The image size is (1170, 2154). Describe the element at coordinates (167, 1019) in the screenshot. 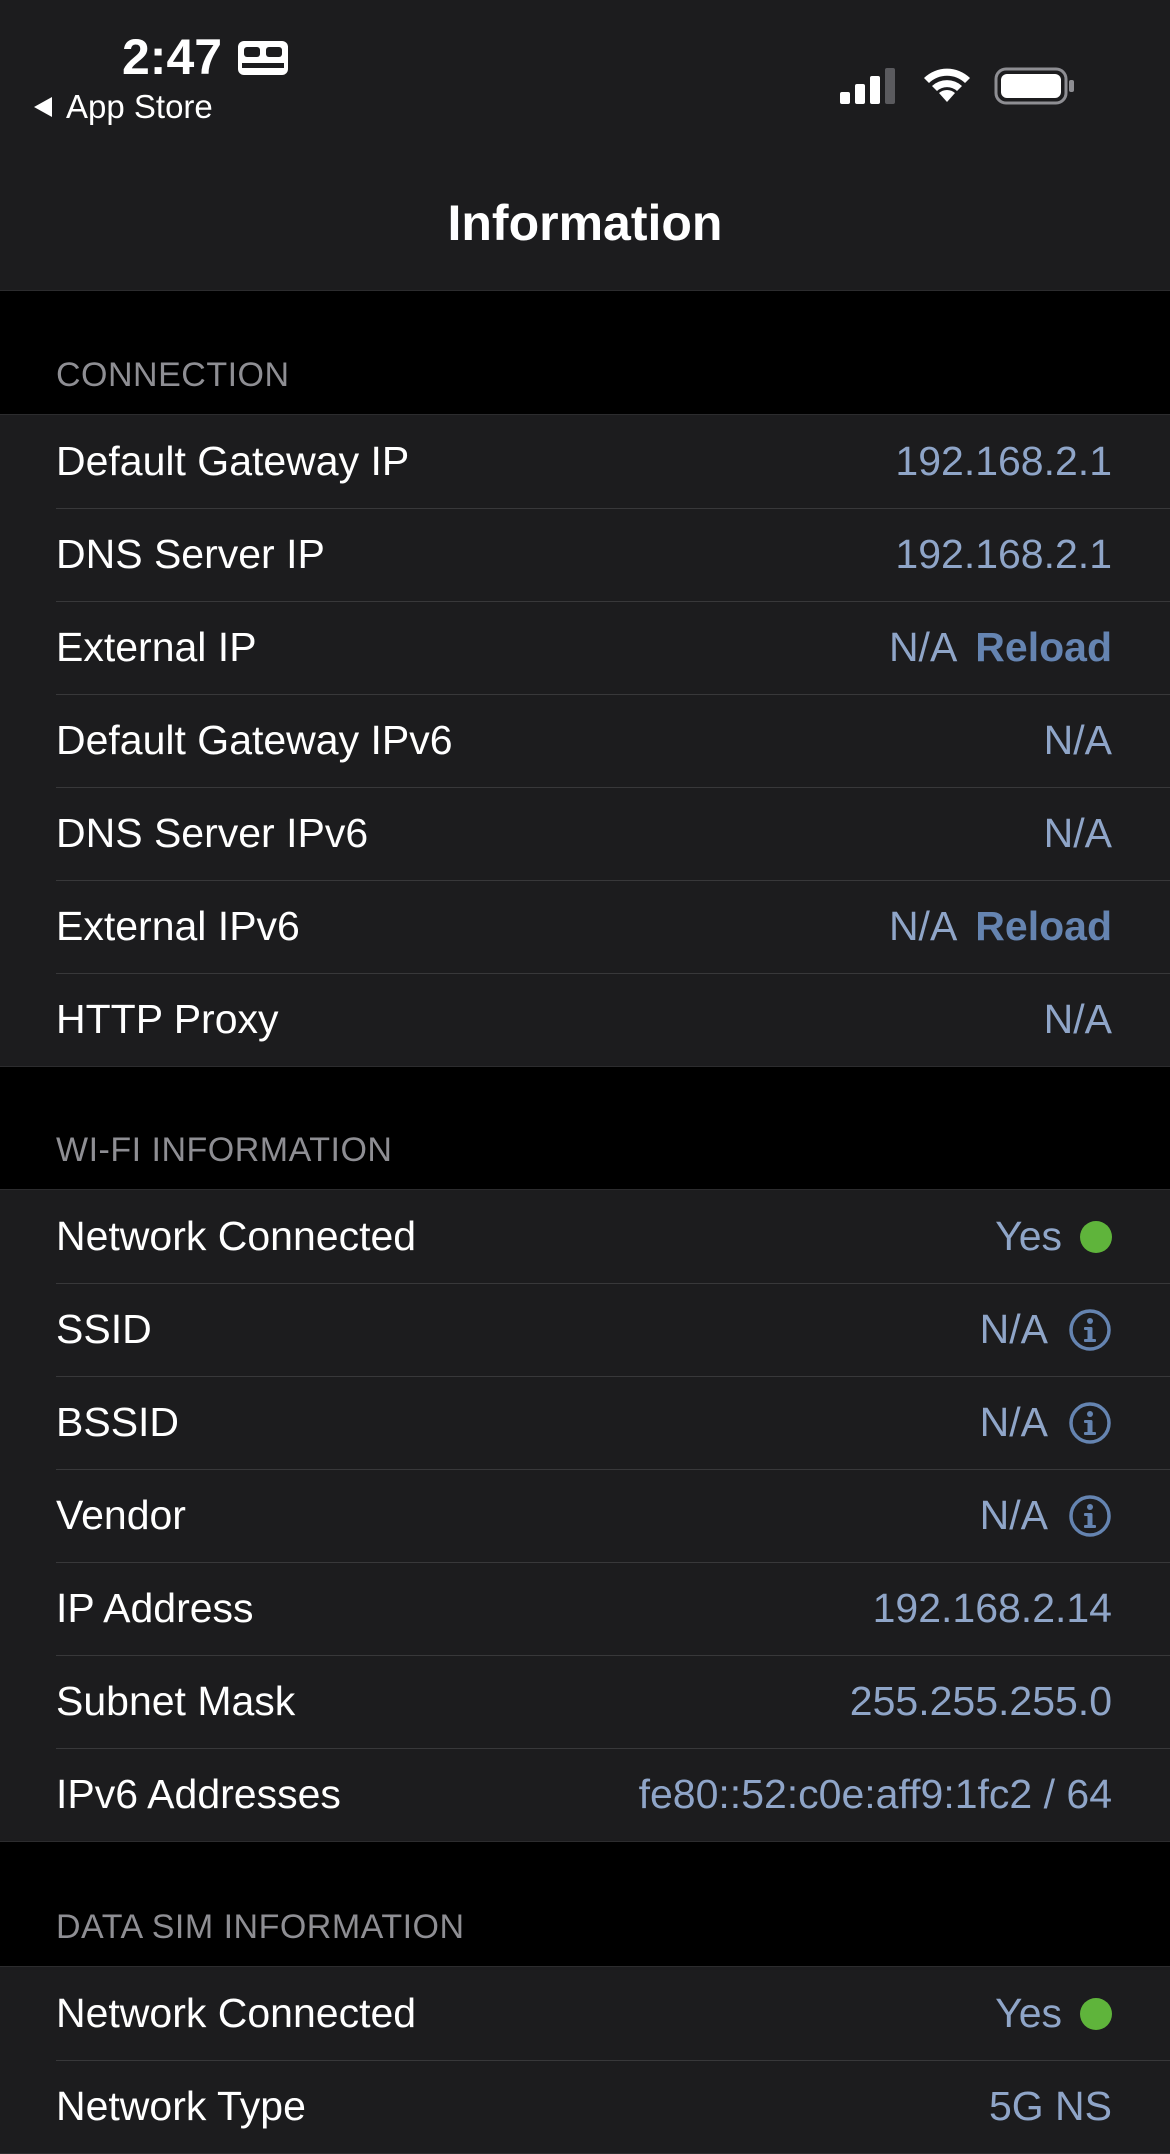

I see `row-label: HTTP Proxy` at that location.